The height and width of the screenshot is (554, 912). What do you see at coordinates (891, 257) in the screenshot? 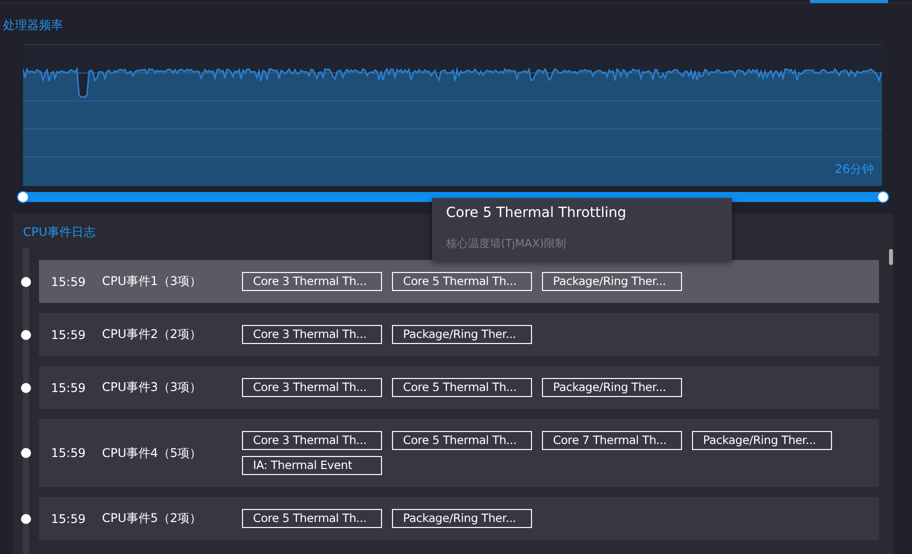
I see `scrollbar-thumb` at bounding box center [891, 257].